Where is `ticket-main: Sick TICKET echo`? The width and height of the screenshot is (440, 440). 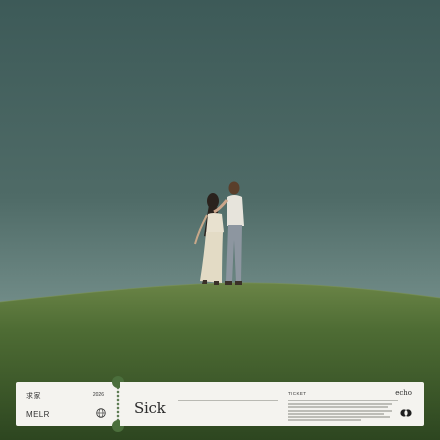
ticket-main: Sick TICKET echo is located at coordinates (272, 404).